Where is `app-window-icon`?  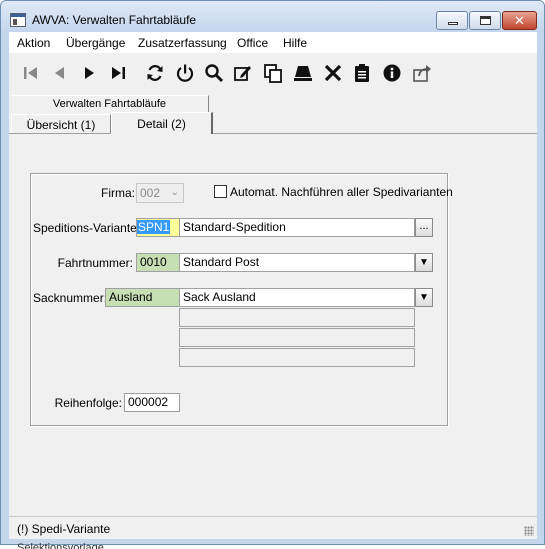
app-window-icon is located at coordinates (18, 20).